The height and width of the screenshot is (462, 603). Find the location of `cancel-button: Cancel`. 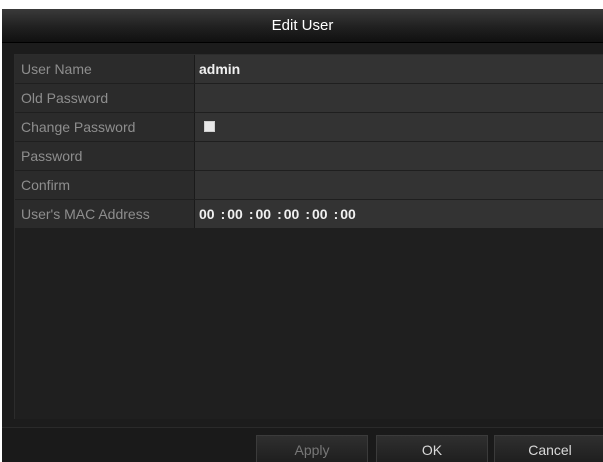

cancel-button: Cancel is located at coordinates (548, 448).